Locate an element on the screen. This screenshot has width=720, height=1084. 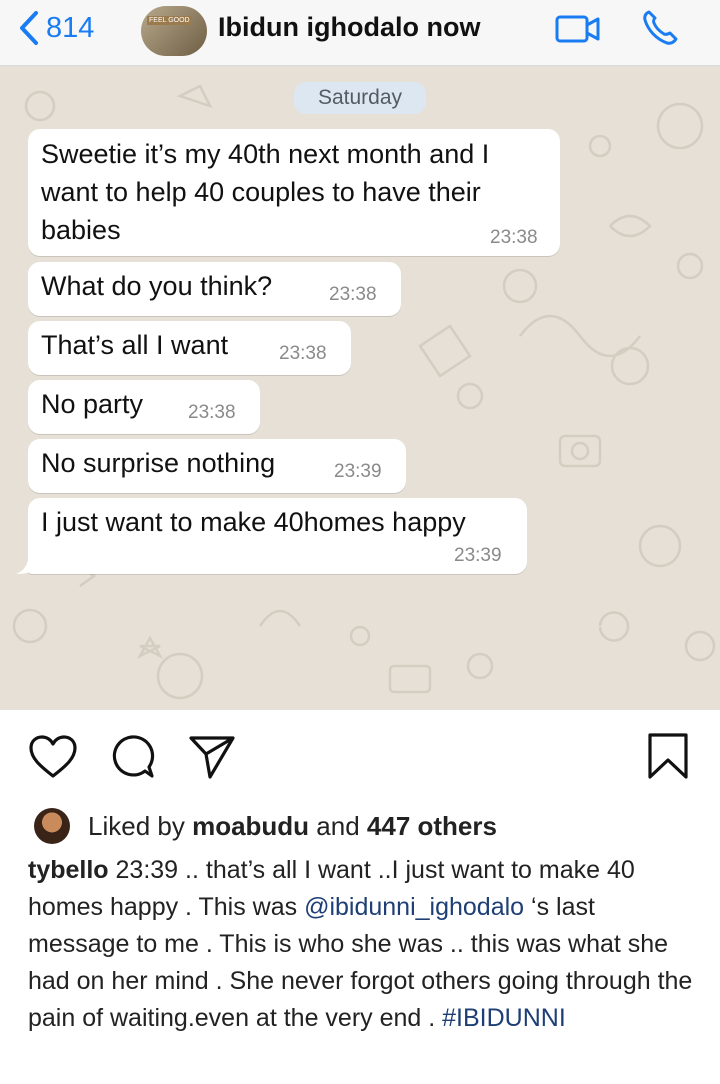
chevron-left-icon is located at coordinates (29, 28).